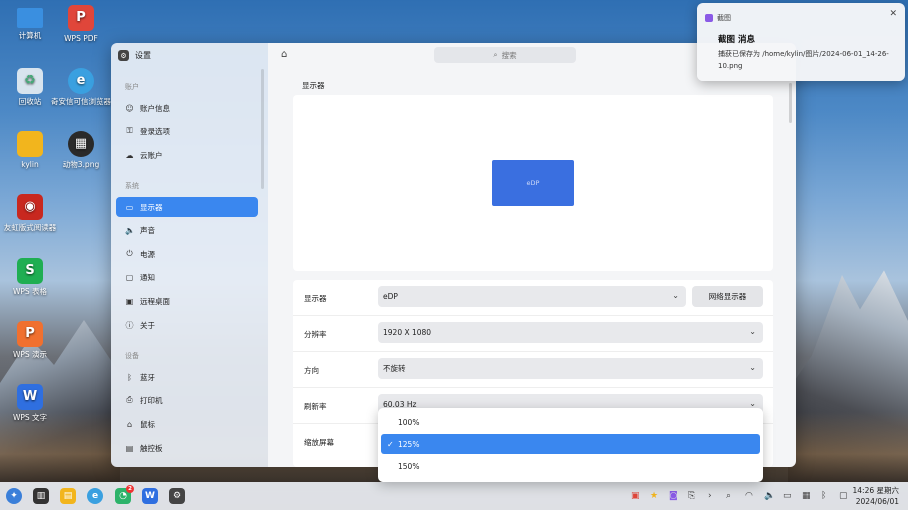 This screenshot has height=510, width=908. What do you see at coordinates (533, 183) in the screenshot?
I see `monitor-block: eDP` at bounding box center [533, 183].